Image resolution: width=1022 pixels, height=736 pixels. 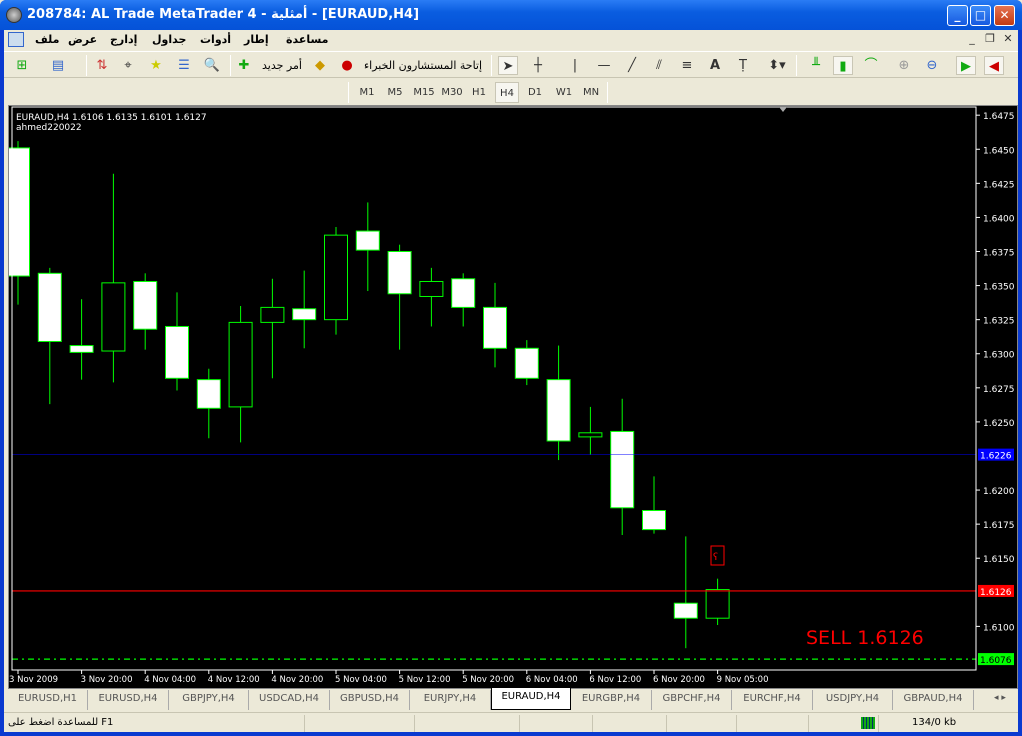 I want to click on mdi-minimize-button: _, so click(x=972, y=39).